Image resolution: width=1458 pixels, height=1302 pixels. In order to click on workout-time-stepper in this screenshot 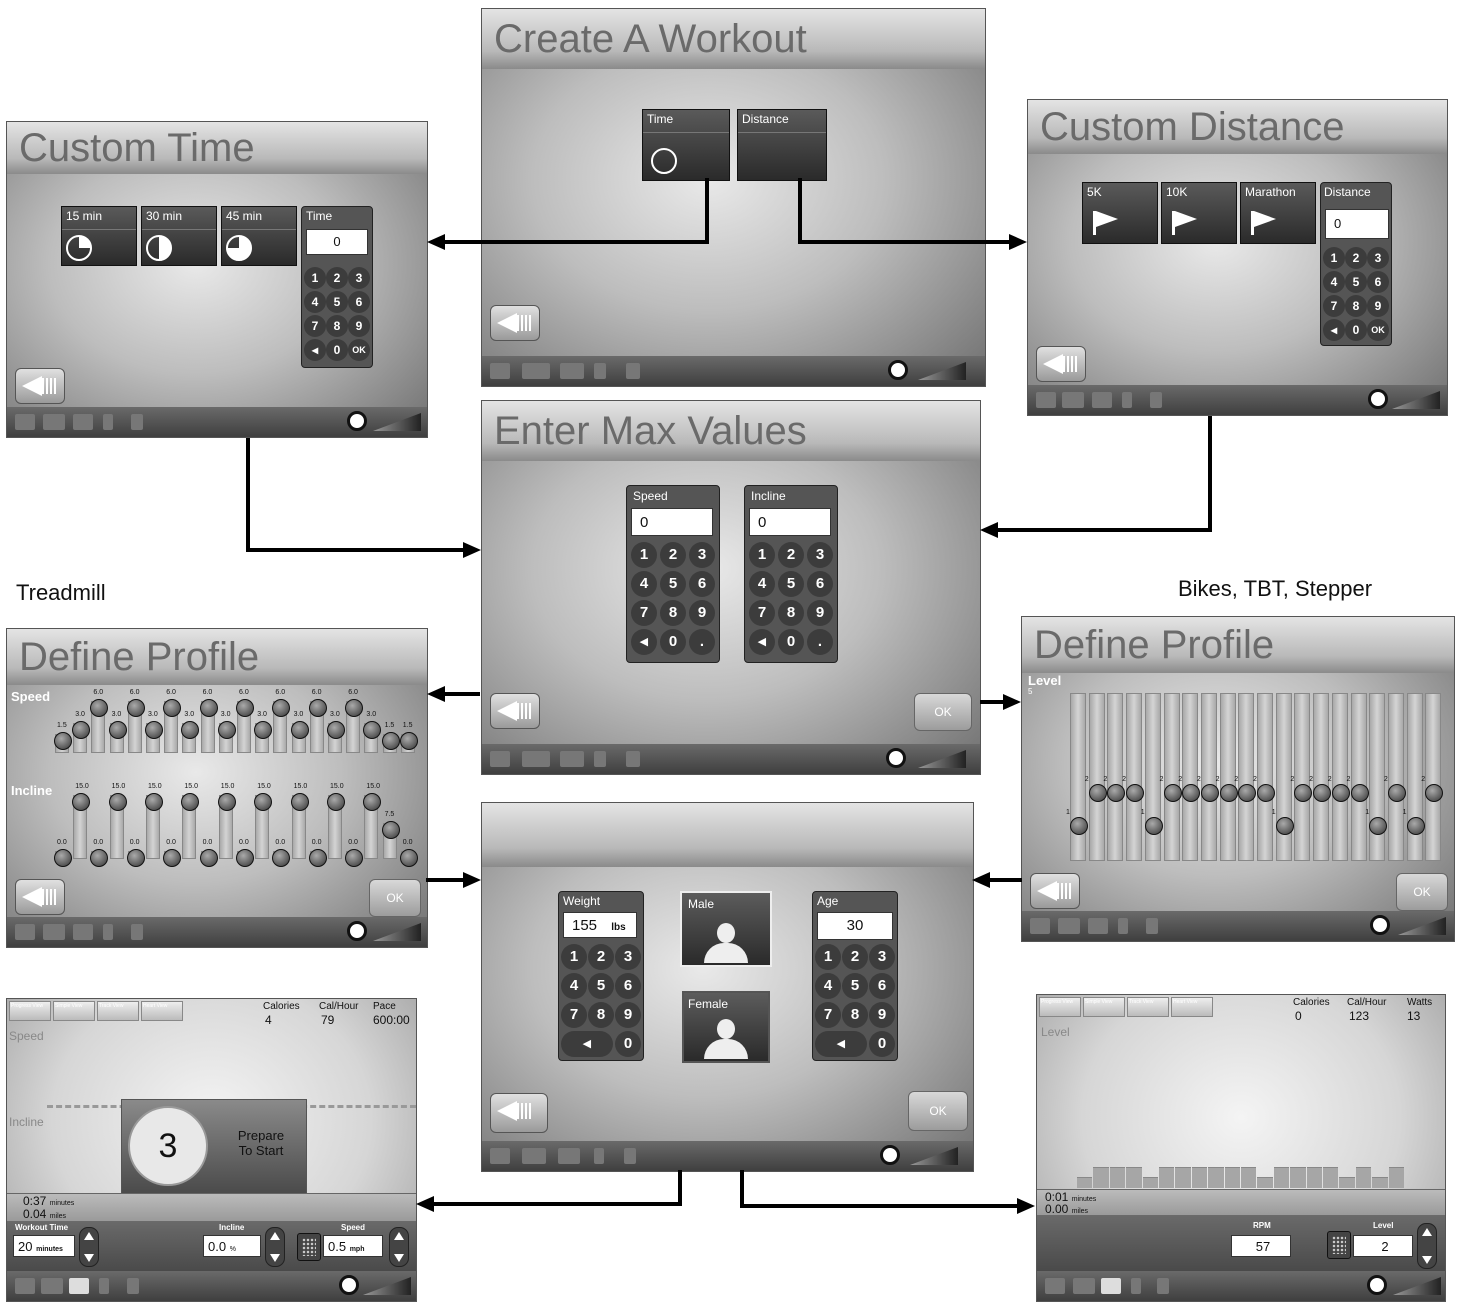, I will do `click(89, 1247)`.